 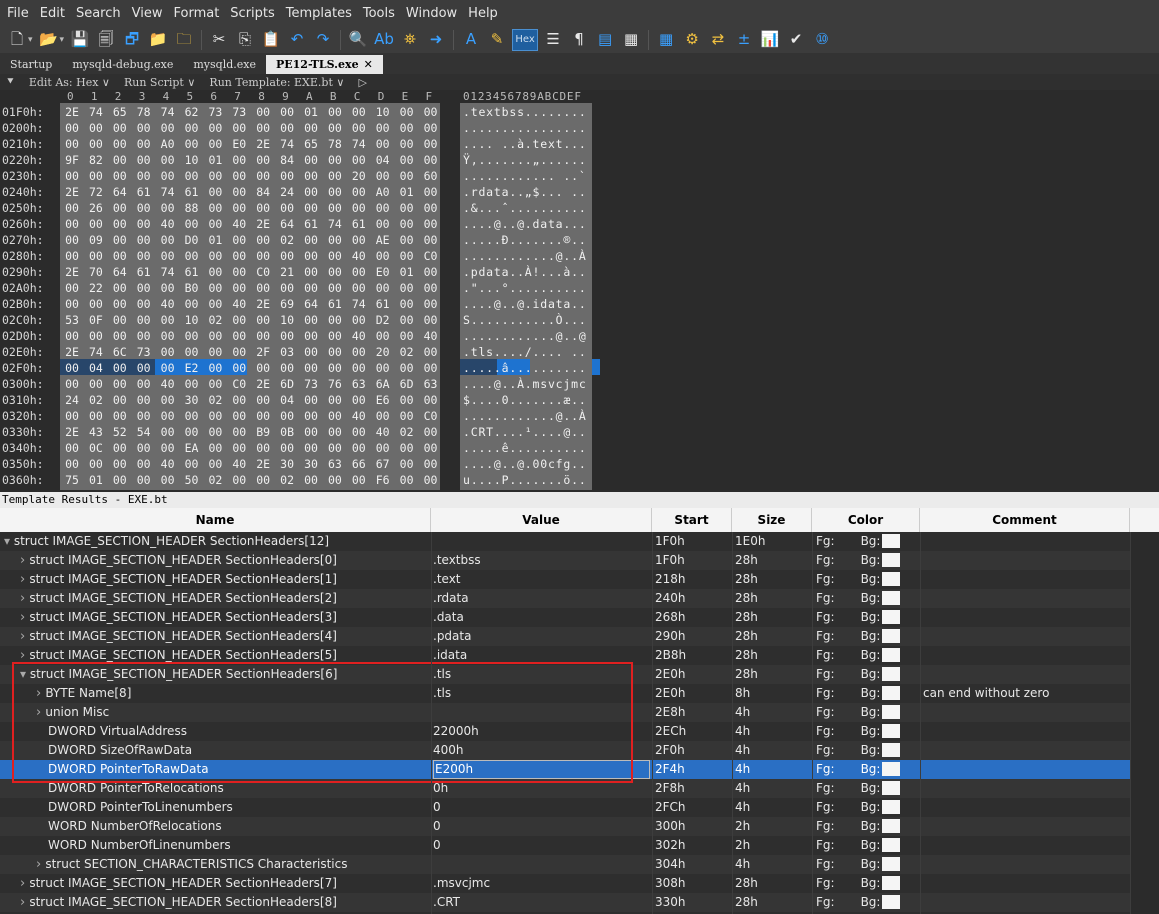 I want to click on hex-byte: 30, so click(x=287, y=464).